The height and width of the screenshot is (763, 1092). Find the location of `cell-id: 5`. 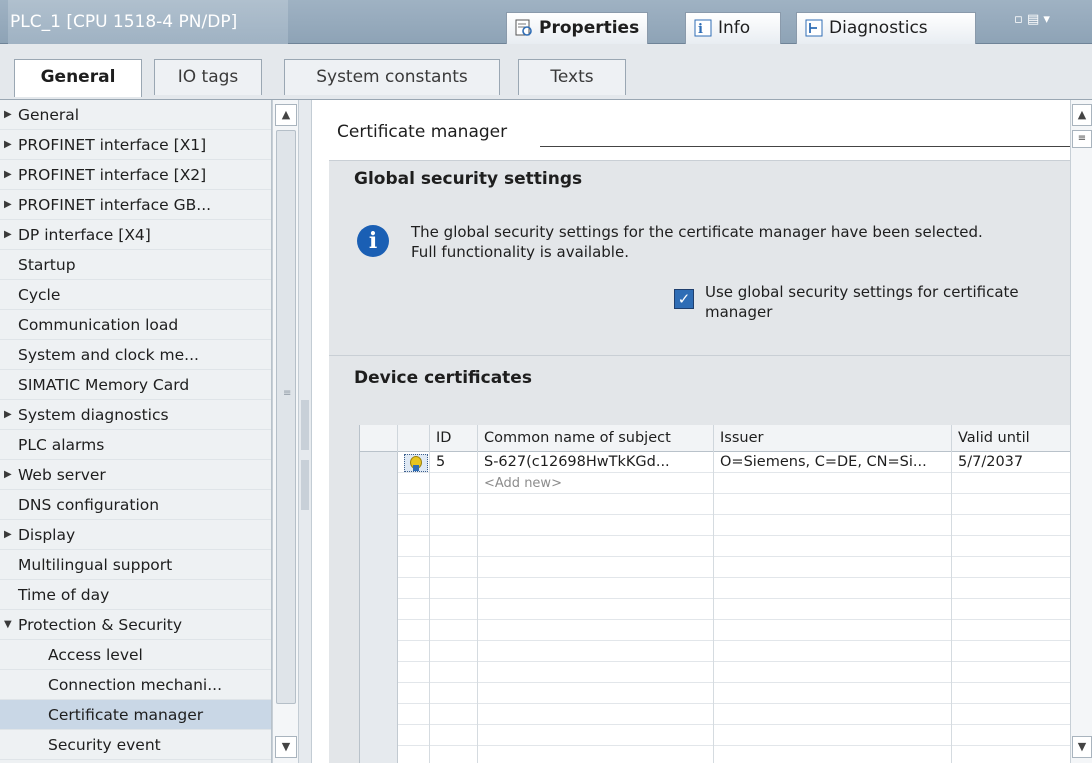

cell-id: 5 is located at coordinates (454, 462).